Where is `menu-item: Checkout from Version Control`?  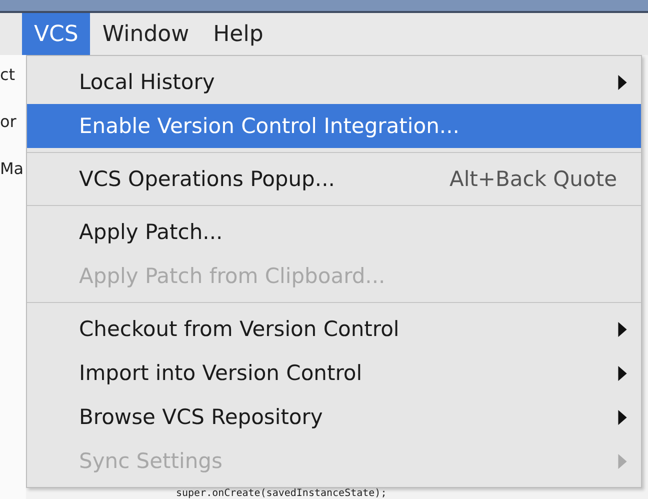 menu-item: Checkout from Version Control is located at coordinates (334, 329).